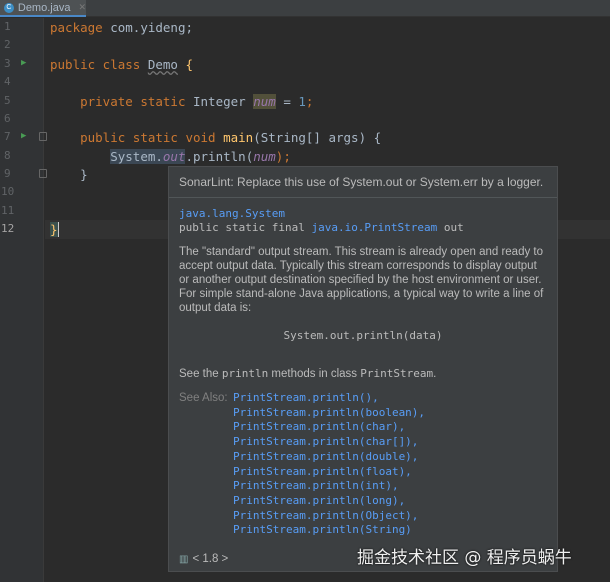 This screenshot has width=610, height=582. What do you see at coordinates (374, 227) in the screenshot?
I see `type-link: java.io.PrintStream` at bounding box center [374, 227].